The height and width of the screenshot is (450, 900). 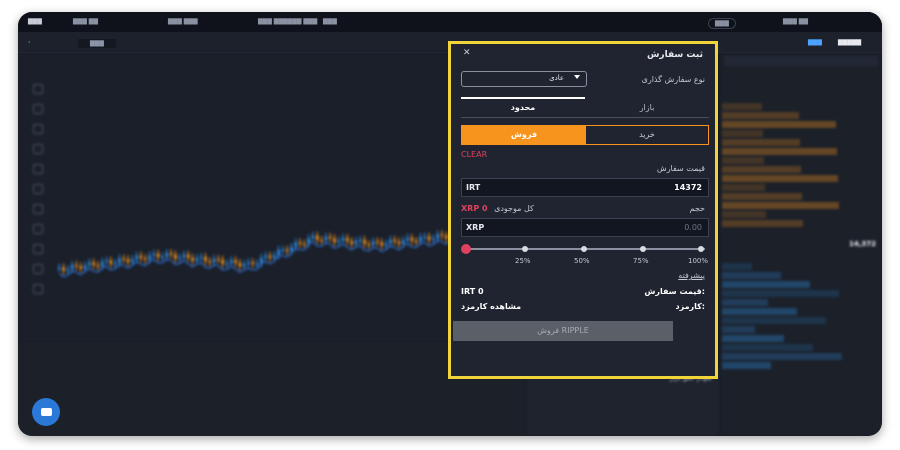 What do you see at coordinates (795, 21) in the screenshot?
I see `user-menu: ▇▇▇ ▇▇` at bounding box center [795, 21].